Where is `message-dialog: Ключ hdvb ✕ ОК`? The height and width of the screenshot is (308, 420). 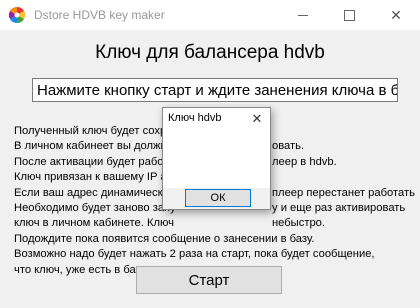 message-dialog: Ключ hdvb ✕ ОК is located at coordinates (216, 158).